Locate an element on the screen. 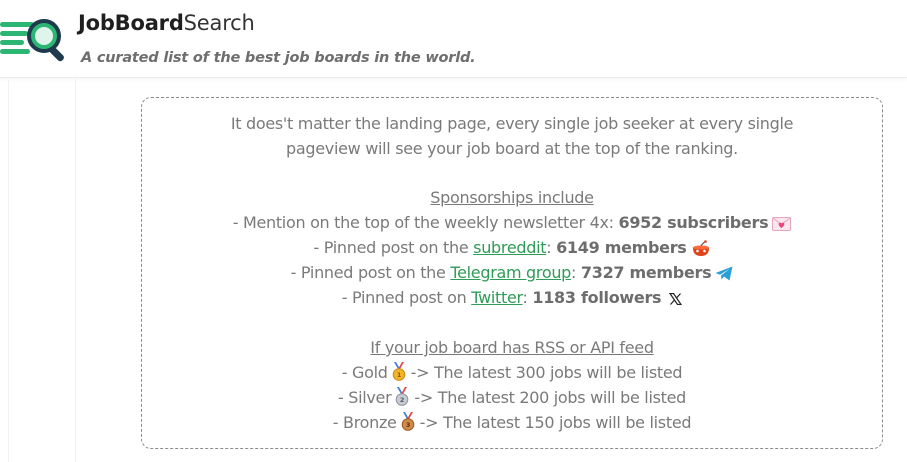  bronze-medal-icon: 3 is located at coordinates (407, 421).